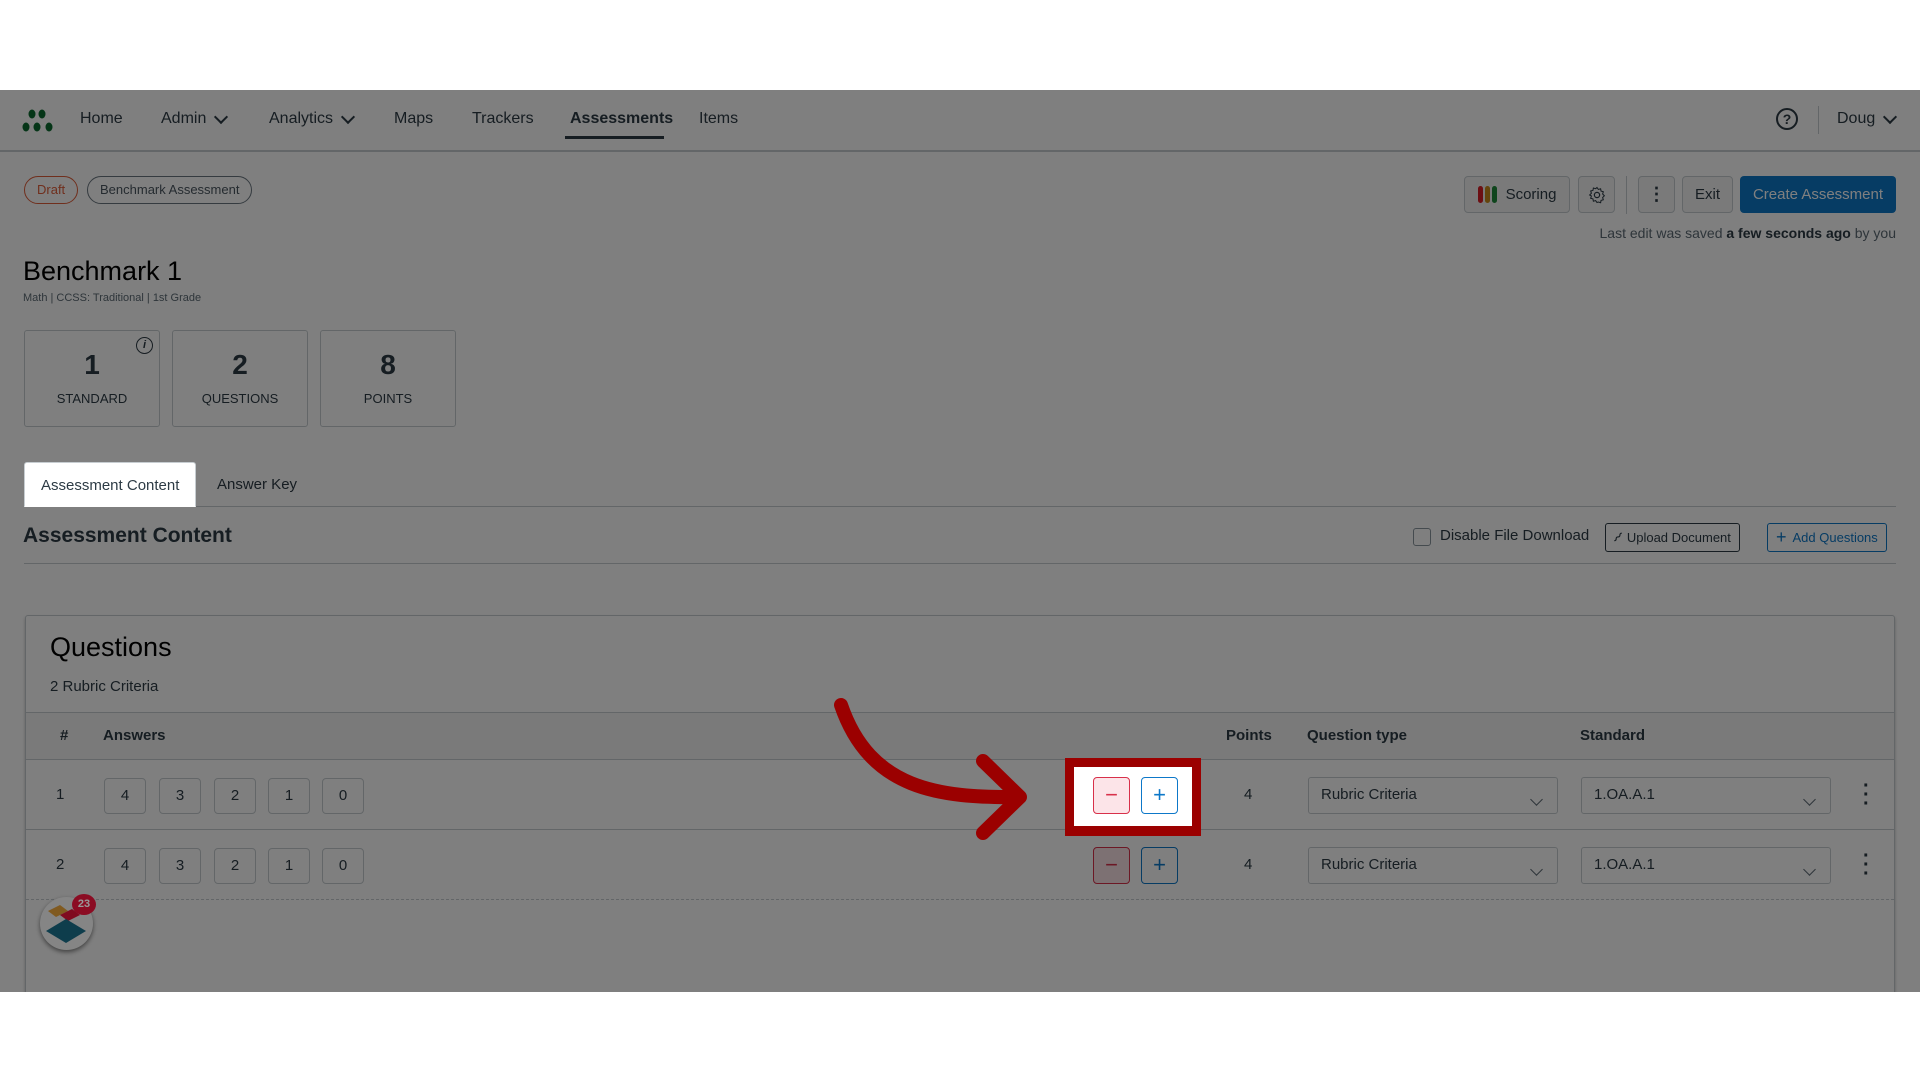  What do you see at coordinates (1369, 864) in the screenshot?
I see `question-type-value: Rubric Criteria` at bounding box center [1369, 864].